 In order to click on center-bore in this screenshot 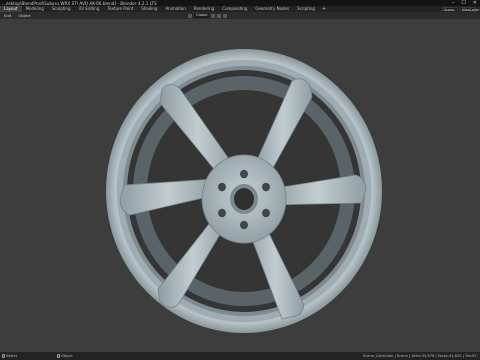, I will do `click(244, 199)`.